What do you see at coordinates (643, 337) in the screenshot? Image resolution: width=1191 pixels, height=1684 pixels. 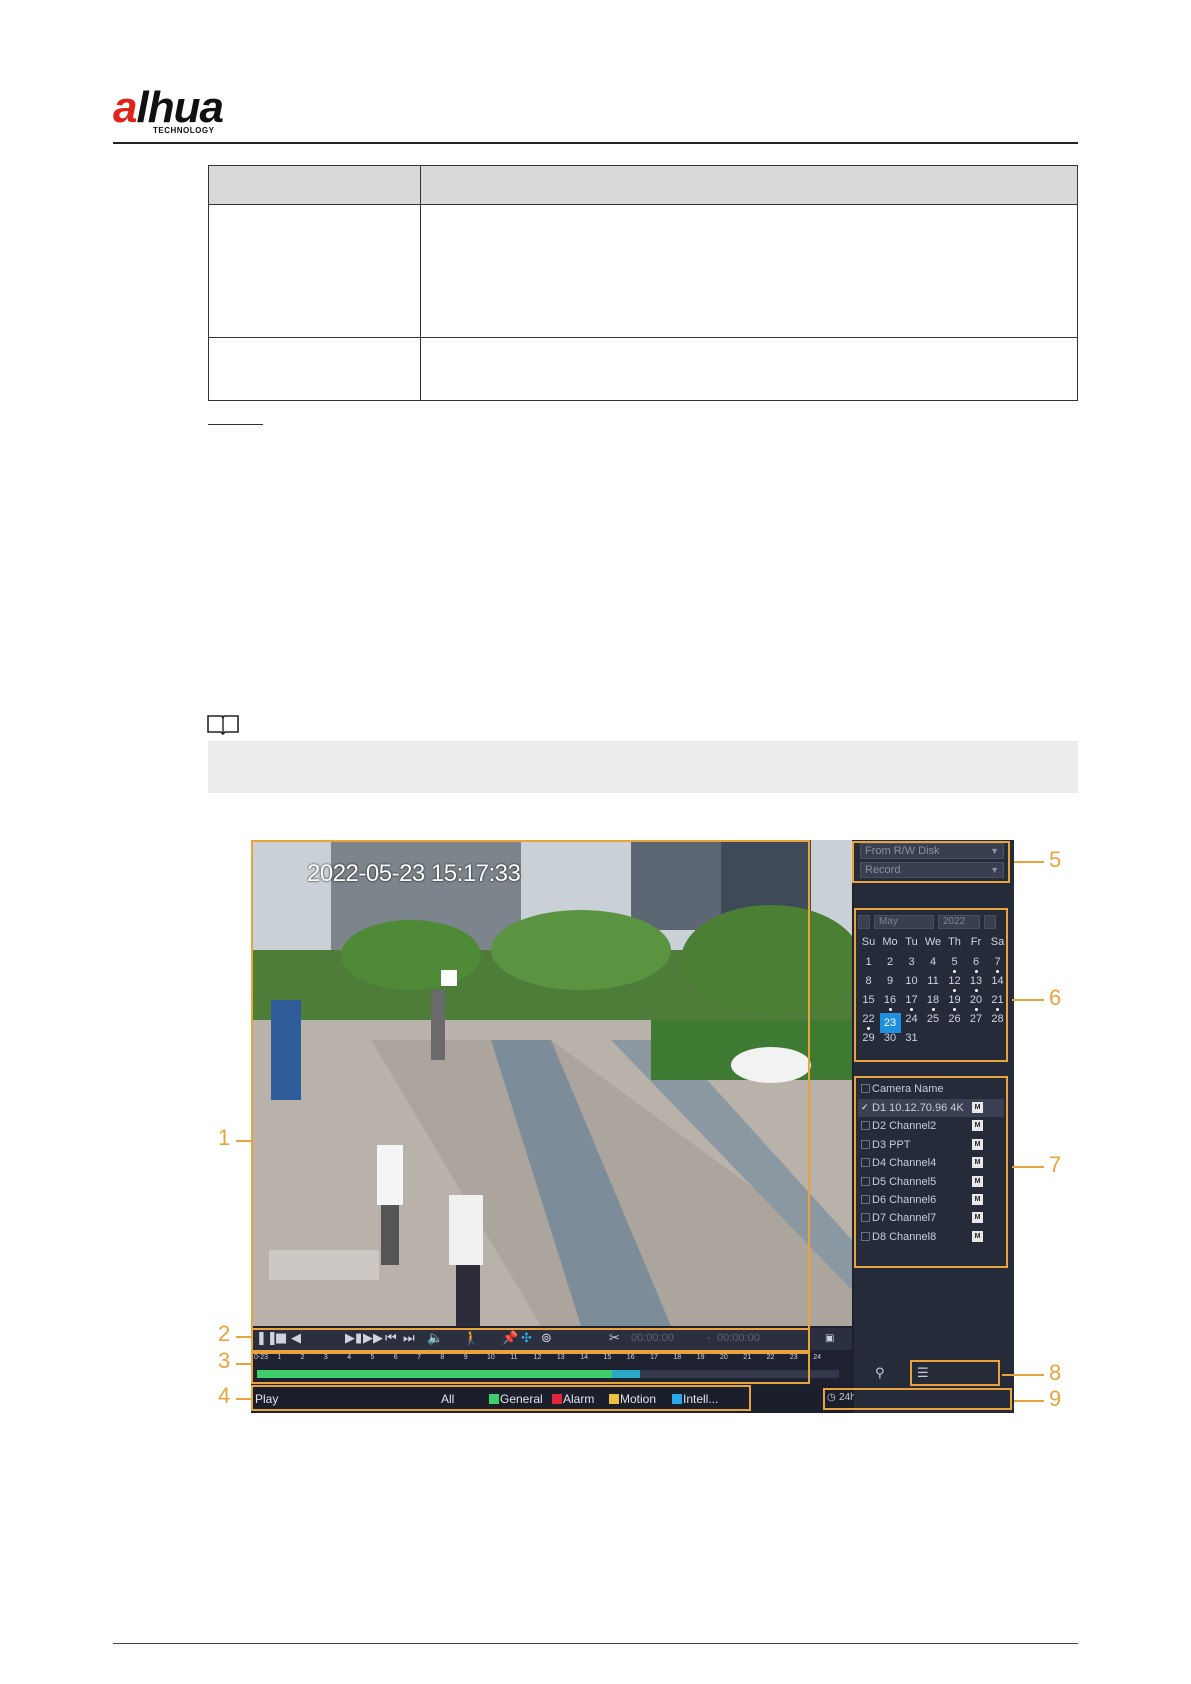 I see `table-row-divider` at bounding box center [643, 337].